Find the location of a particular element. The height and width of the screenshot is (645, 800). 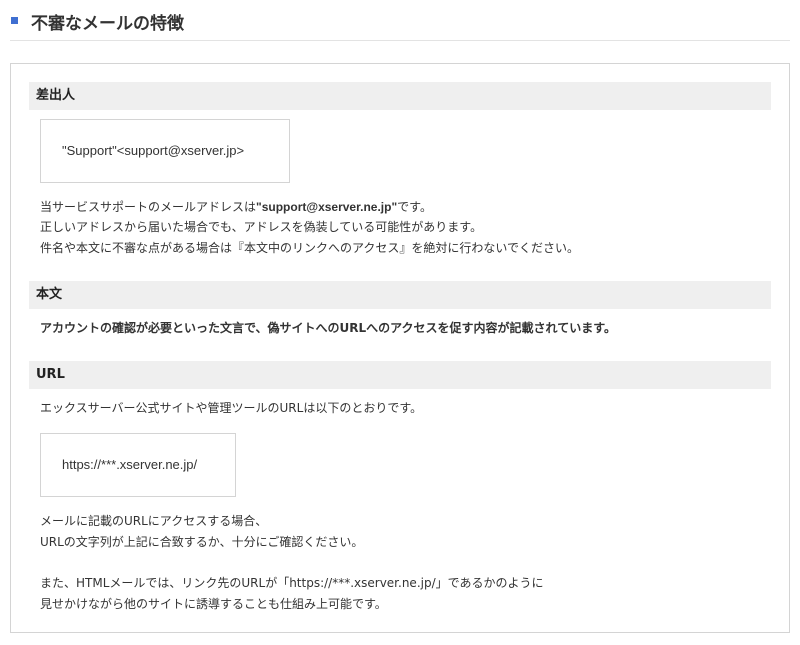

page-header: 不審なメールの特徴 is located at coordinates (400, 20).